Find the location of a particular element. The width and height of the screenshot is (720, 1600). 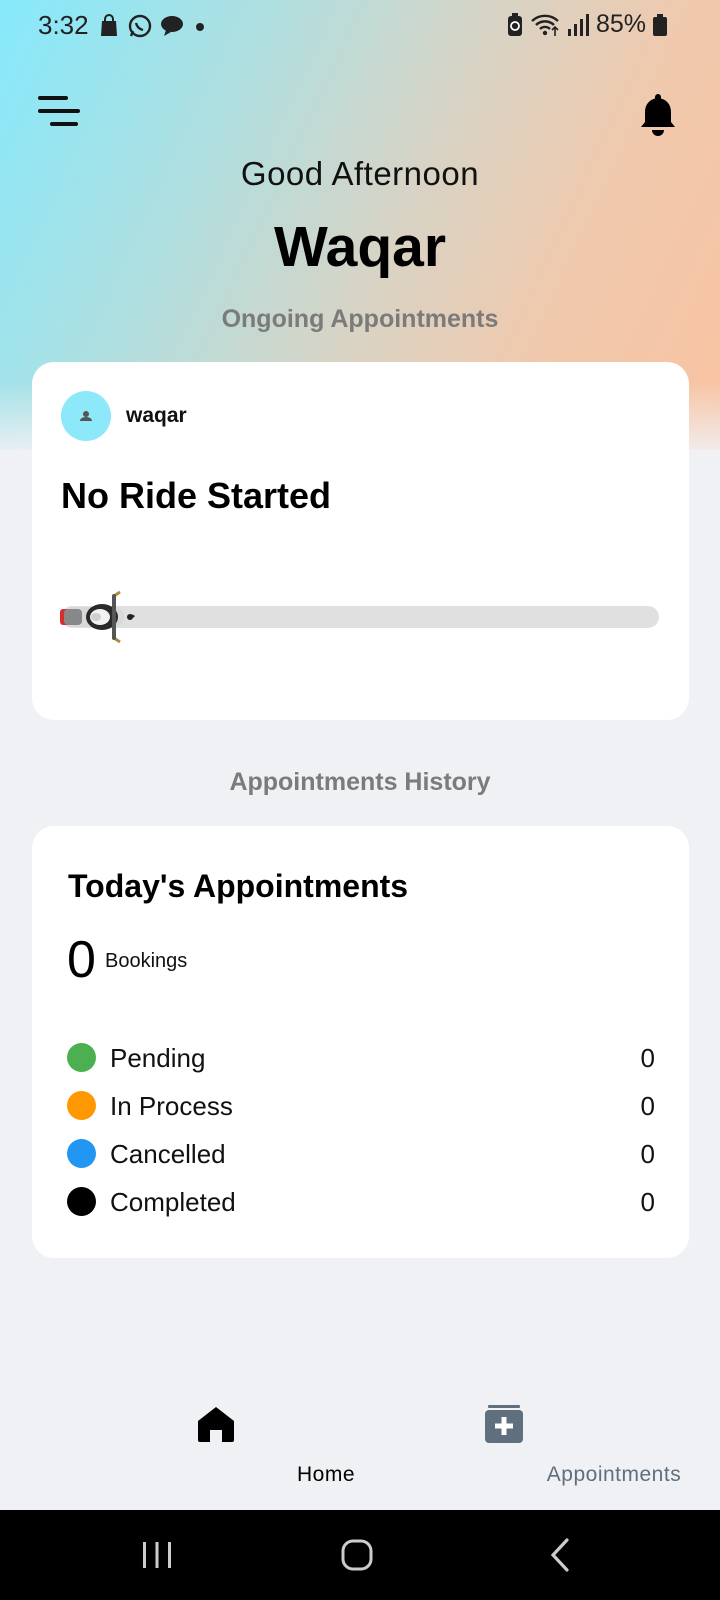

whatsapp-icon is located at coordinates (140, 26).